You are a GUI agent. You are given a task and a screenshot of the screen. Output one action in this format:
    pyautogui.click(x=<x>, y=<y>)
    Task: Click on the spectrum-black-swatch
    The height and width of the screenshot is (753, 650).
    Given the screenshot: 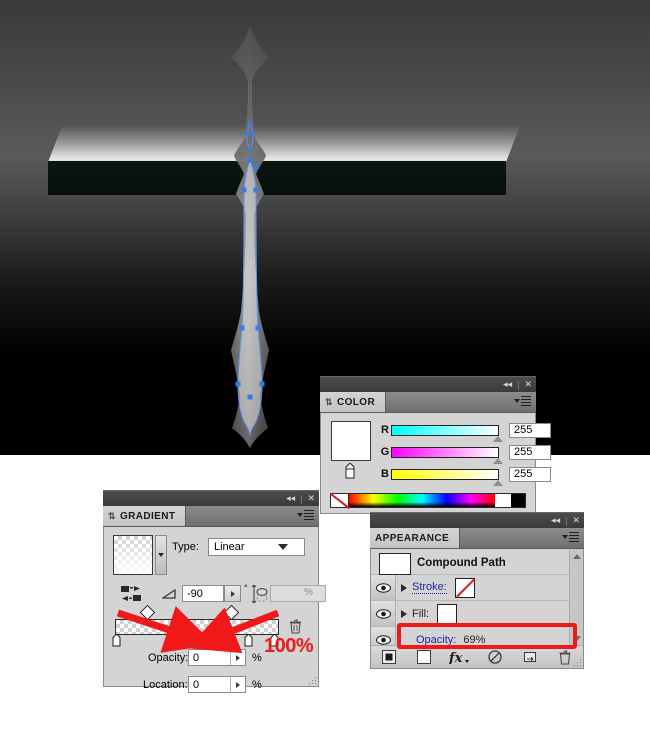 What is the action you would take?
    pyautogui.click(x=518, y=500)
    